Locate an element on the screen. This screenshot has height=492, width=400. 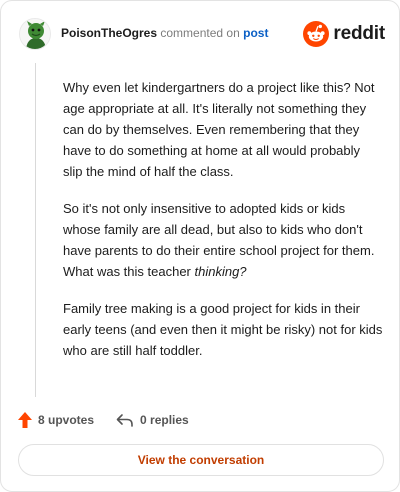
upvote-button: 8 upvotes is located at coordinates (56, 420).